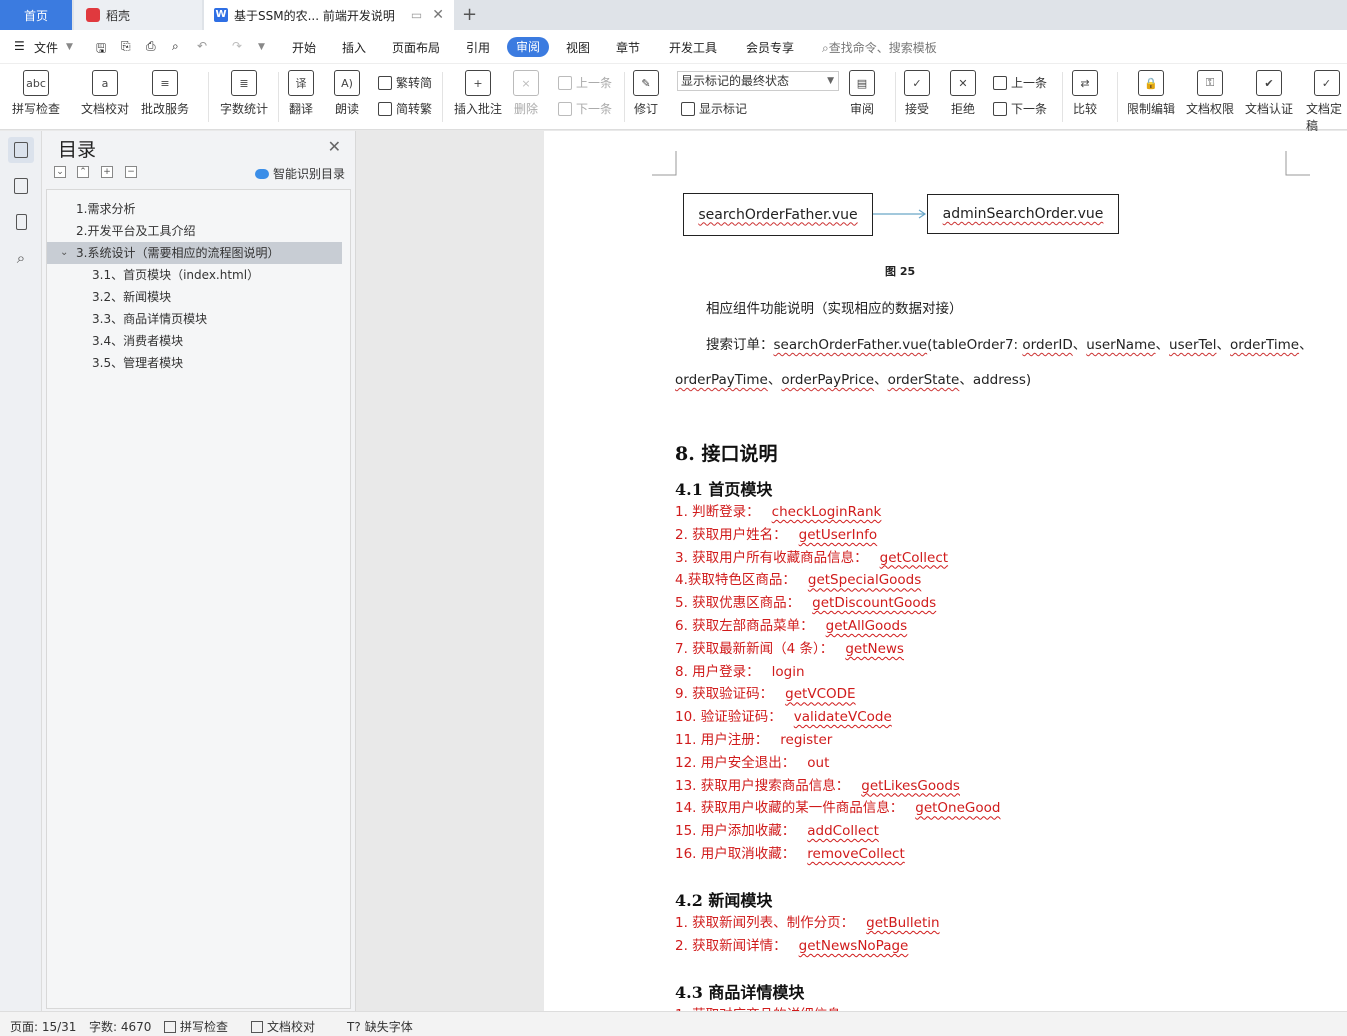  I want to click on menu-view: 视图, so click(578, 47).